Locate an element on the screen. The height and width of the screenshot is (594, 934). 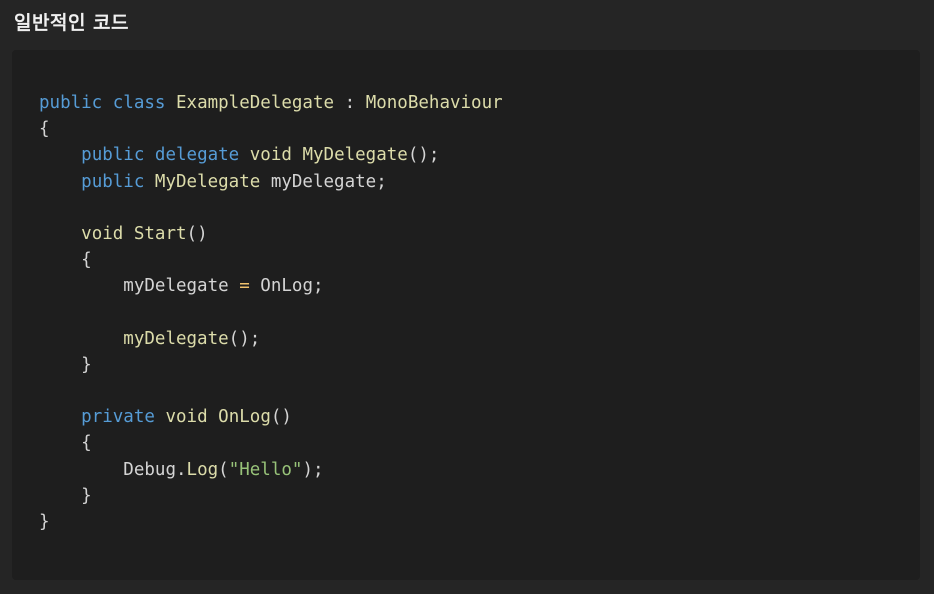
code-token-type: MyDelegate is located at coordinates (207, 181).